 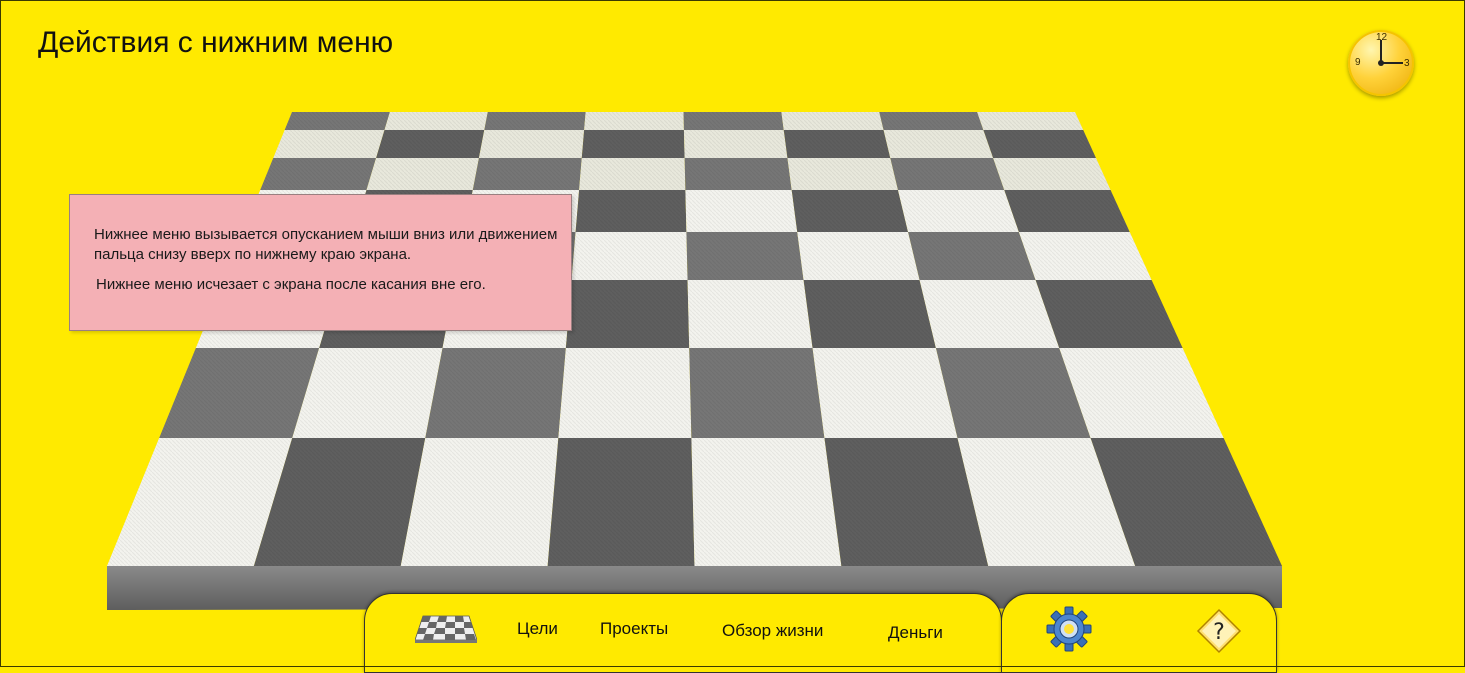 I want to click on help-glyph: ?, so click(x=1219, y=632).